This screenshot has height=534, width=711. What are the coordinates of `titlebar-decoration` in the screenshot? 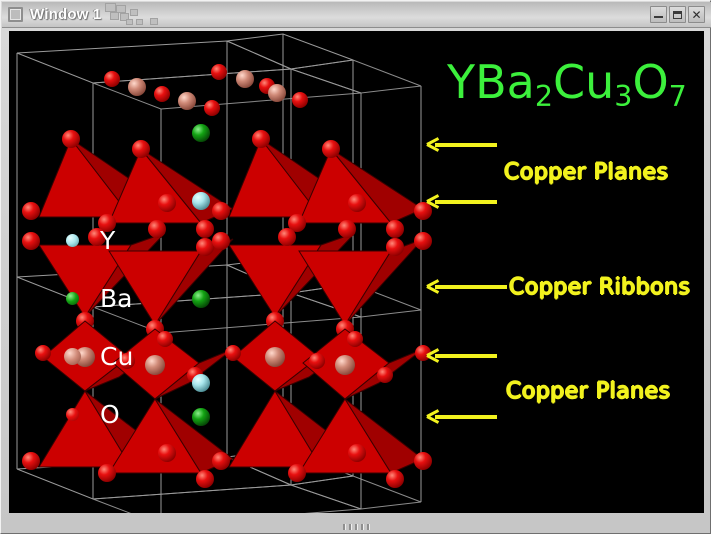 It's located at (148, 14).